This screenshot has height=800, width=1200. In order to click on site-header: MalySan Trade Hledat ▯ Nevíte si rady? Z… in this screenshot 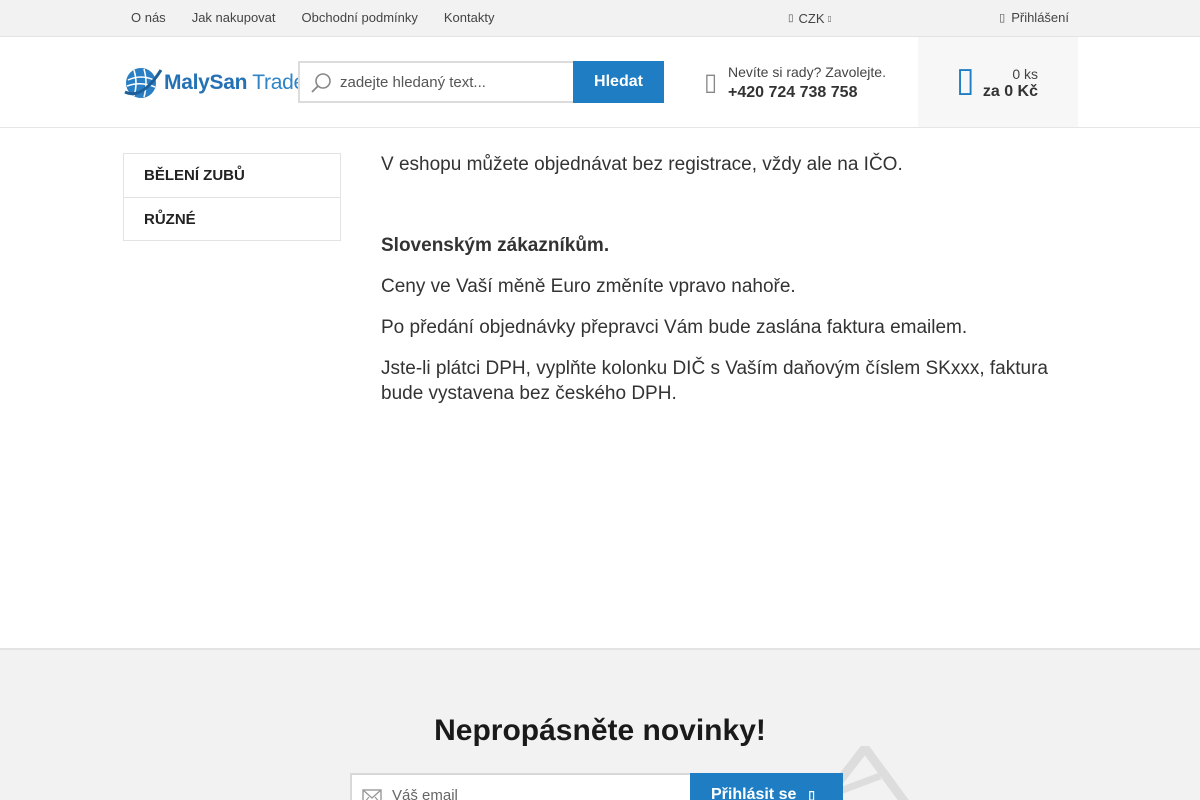, I will do `click(600, 82)`.